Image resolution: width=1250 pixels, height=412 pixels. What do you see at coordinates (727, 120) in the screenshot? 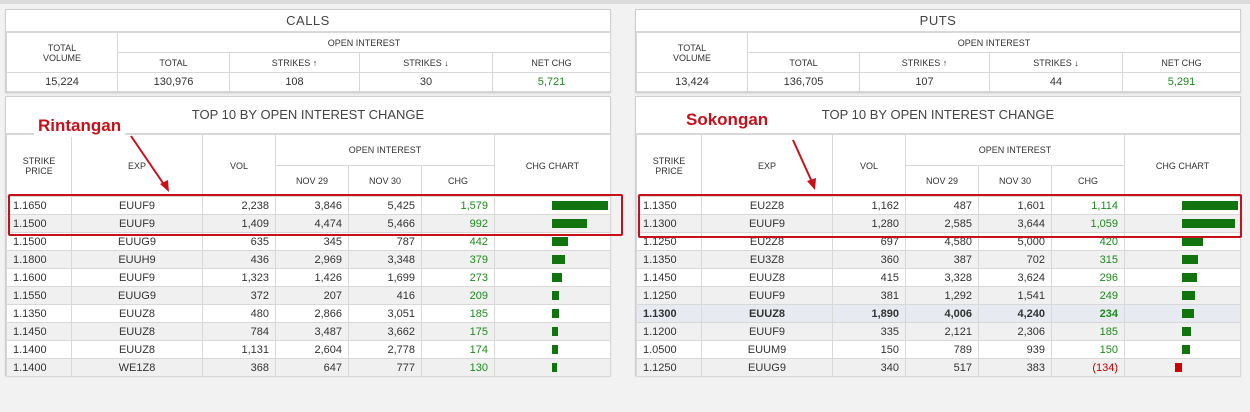
I see `puts-annotation-label: Sokongan` at bounding box center [727, 120].